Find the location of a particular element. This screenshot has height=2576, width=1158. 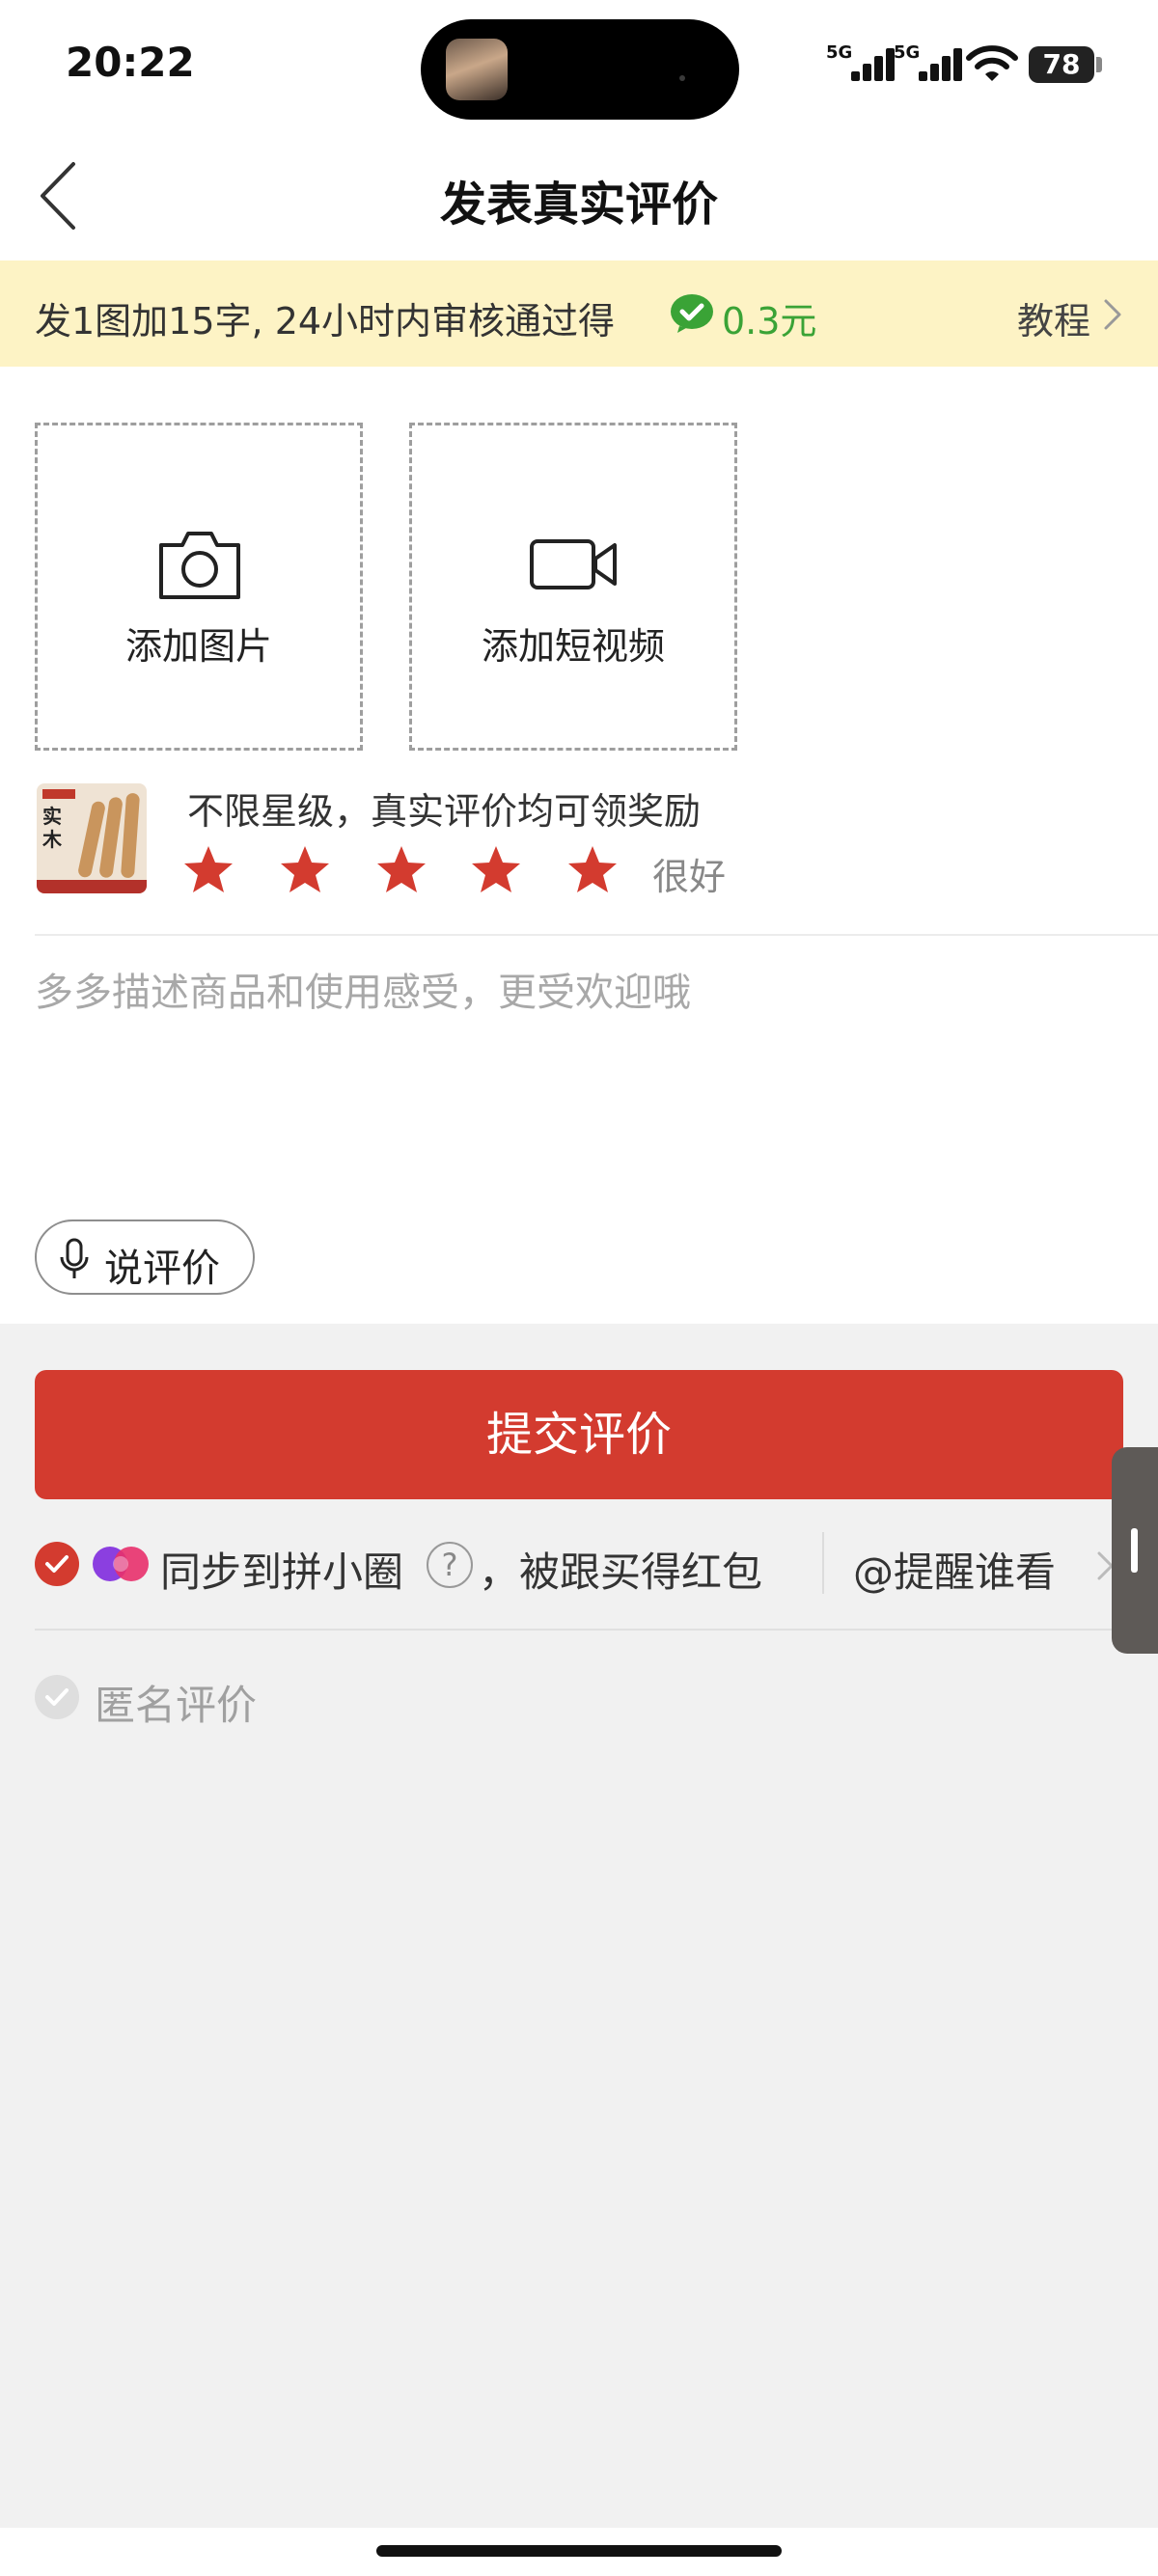

reward-banner: 发1图加15字, 24小时内审核通过得 0.3元 教程 is located at coordinates (579, 313).